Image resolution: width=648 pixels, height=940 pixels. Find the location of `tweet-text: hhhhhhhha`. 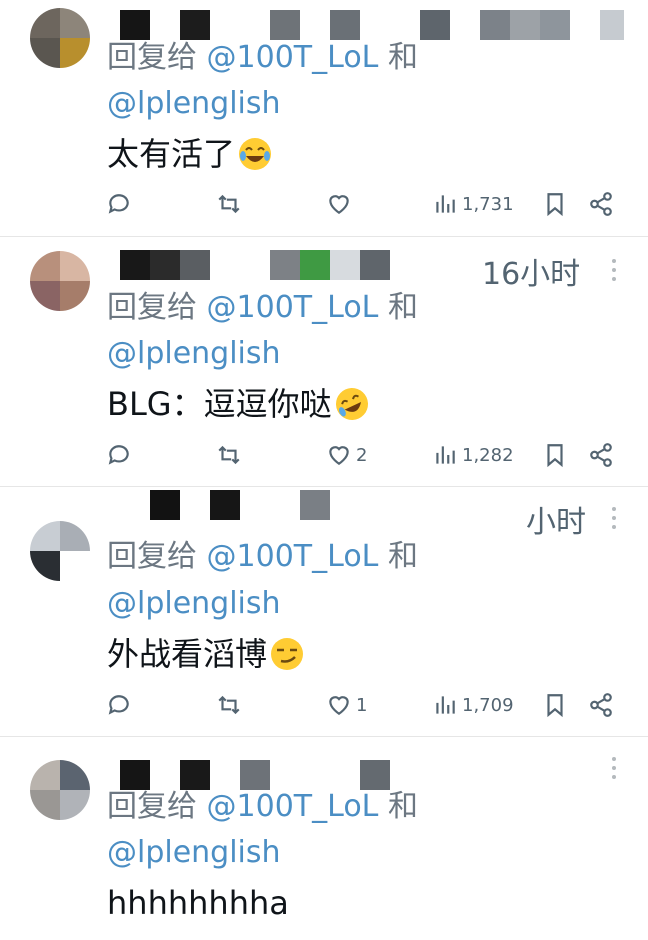

tweet-text: hhhhhhhha is located at coordinates (198, 903).